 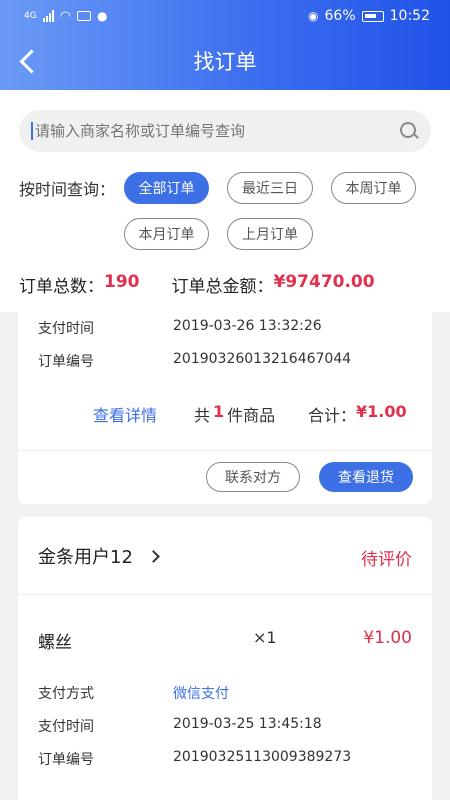 What do you see at coordinates (262, 359) in the screenshot?
I see `order-no-value: 20190326013216467044` at bounding box center [262, 359].